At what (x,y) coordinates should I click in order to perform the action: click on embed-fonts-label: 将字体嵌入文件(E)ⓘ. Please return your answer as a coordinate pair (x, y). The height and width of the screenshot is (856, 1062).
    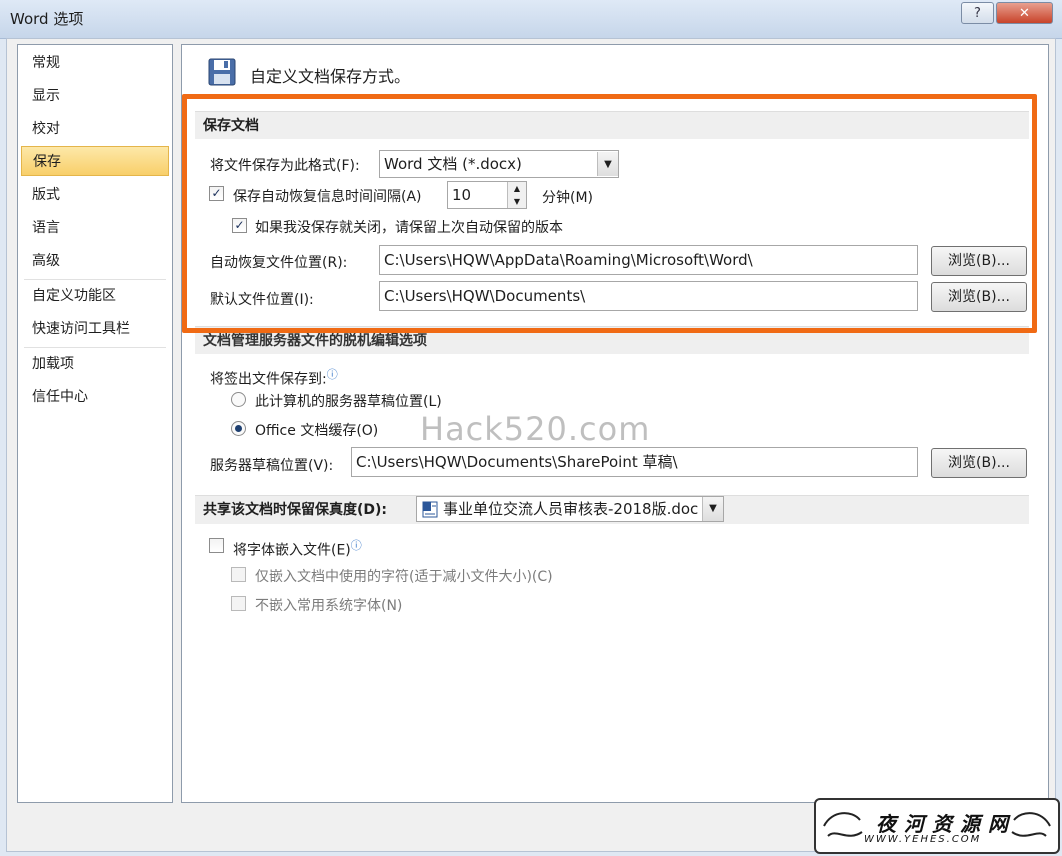
    Looking at the image, I should click on (297, 548).